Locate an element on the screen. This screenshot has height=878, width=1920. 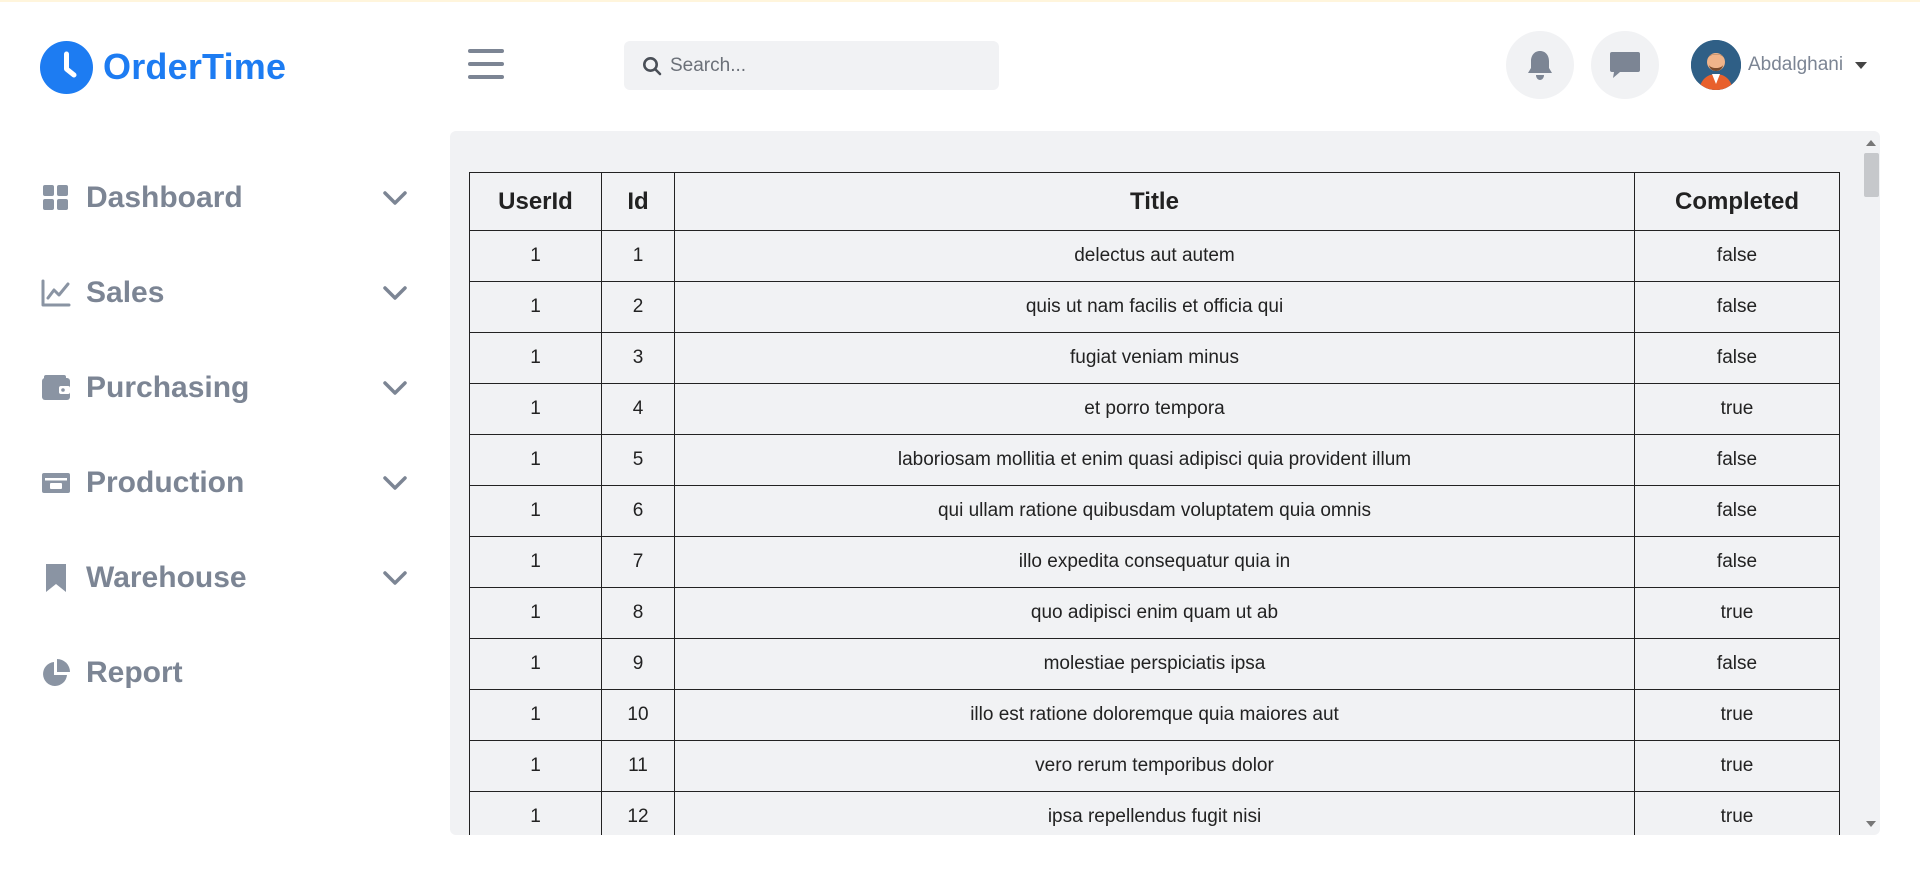
cell-title: quo adipisci enim quam ut ab is located at coordinates (1154, 613).